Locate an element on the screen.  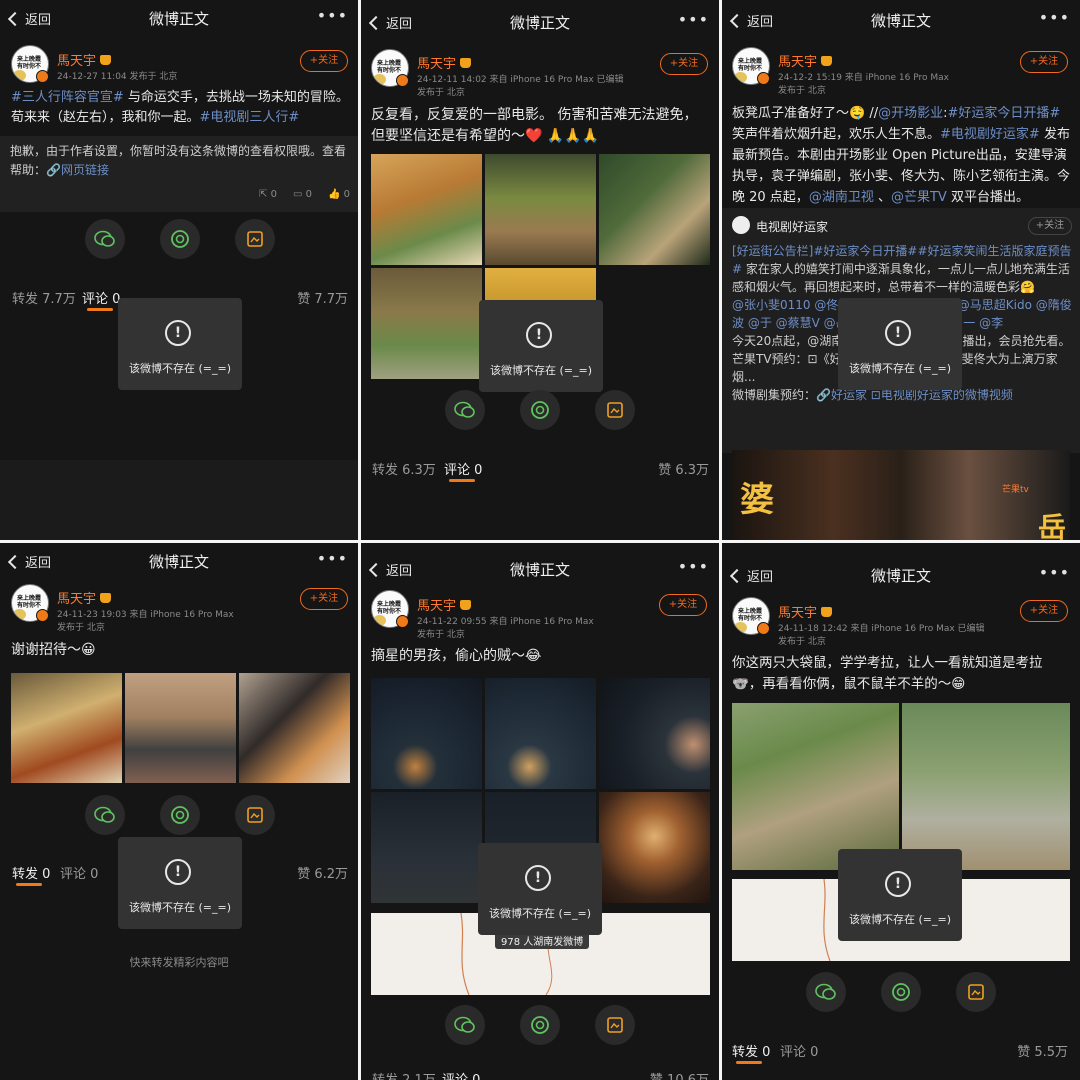
page-title: 微博正文 is located at coordinates (539, 23).